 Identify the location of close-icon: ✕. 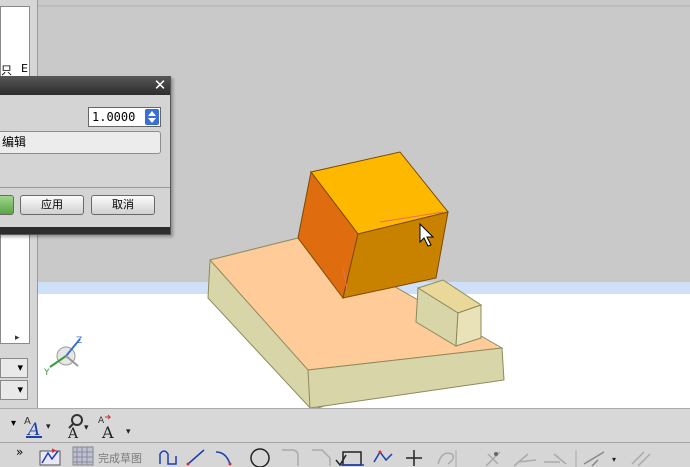
(160, 86).